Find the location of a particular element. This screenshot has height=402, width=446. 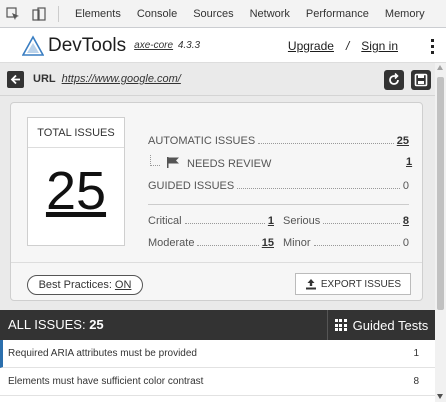

export-icon is located at coordinates (310, 284).